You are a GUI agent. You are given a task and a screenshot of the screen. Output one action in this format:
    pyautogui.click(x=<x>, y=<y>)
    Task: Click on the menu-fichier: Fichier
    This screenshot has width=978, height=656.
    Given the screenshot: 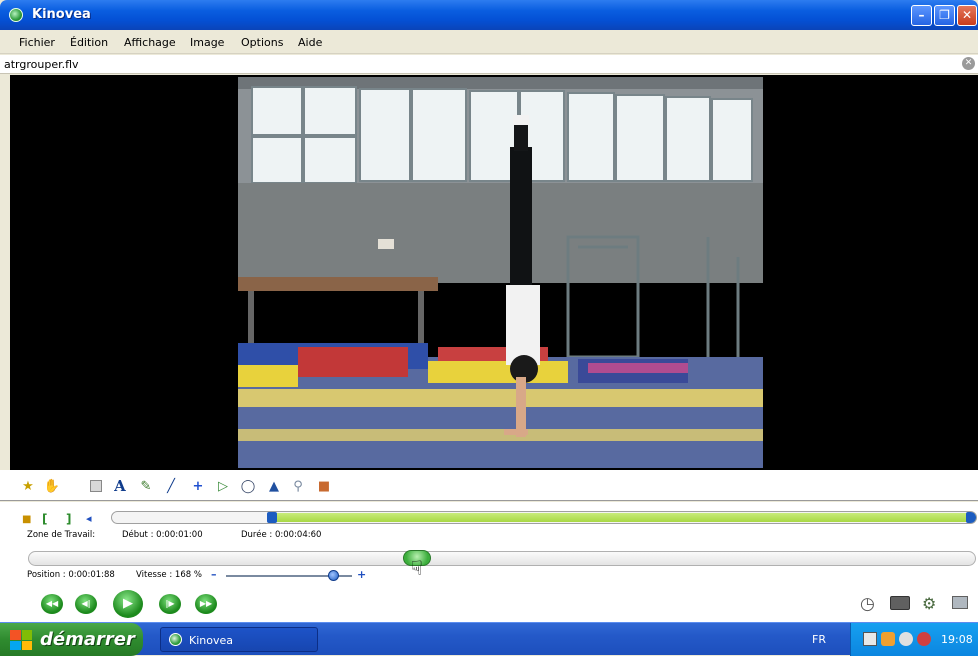 What is the action you would take?
    pyautogui.click(x=37, y=42)
    